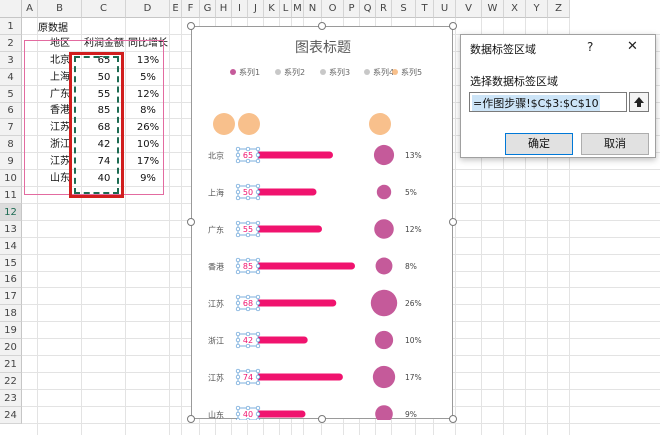 Image resolution: width=660 pixels, height=435 pixels. Describe the element at coordinates (11, 26) in the screenshot. I see `row-header: 1` at that location.